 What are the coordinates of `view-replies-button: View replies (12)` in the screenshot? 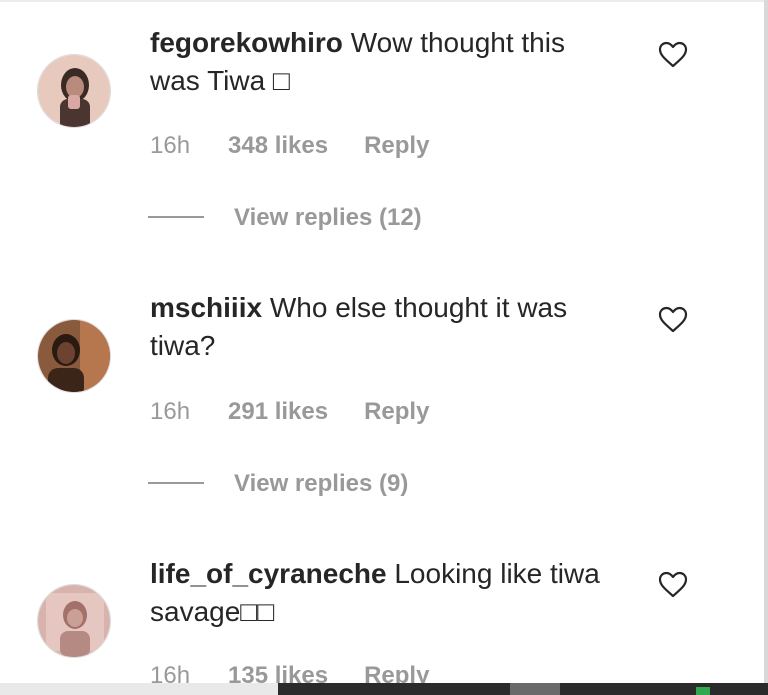 It's located at (285, 218).